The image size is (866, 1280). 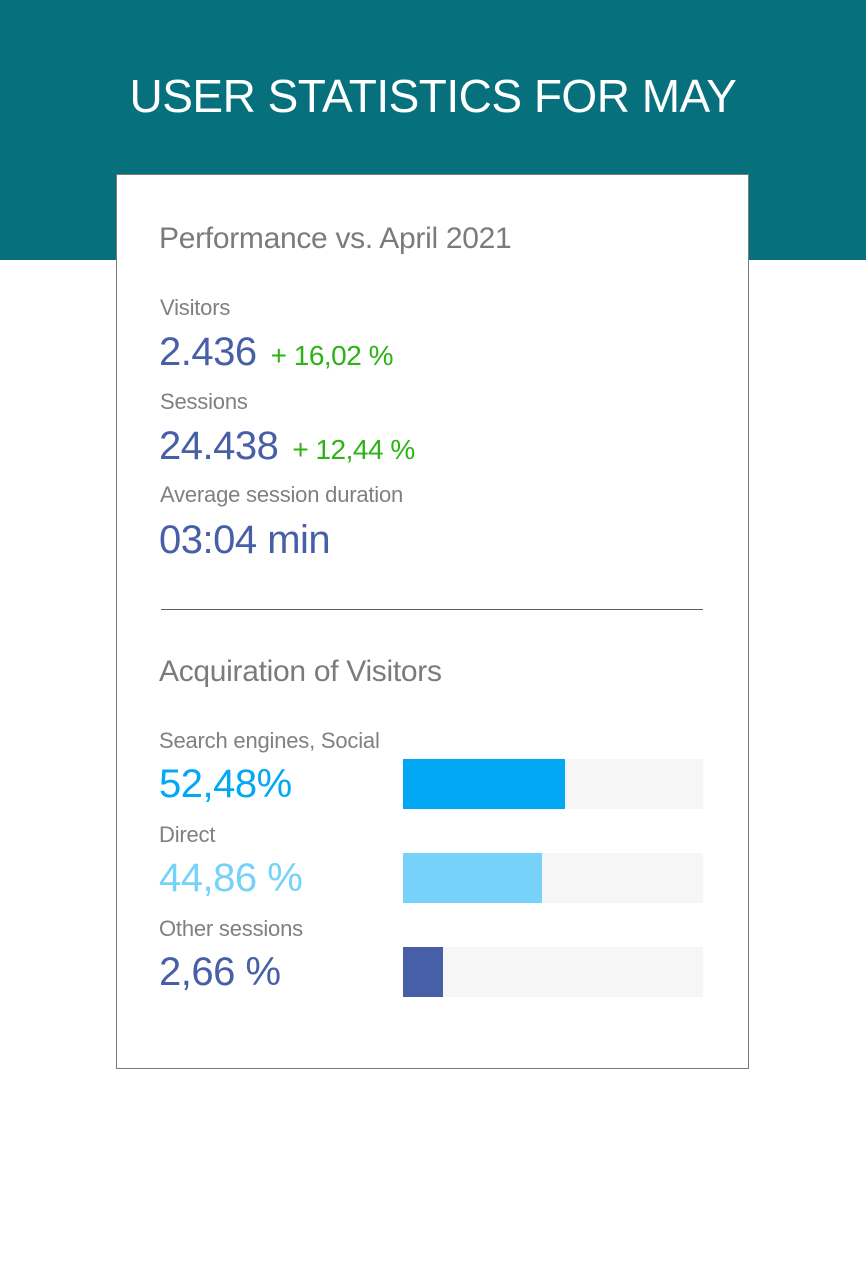 I want to click on visitors-metric: 2.436 + 16,02 %, so click(x=276, y=352).